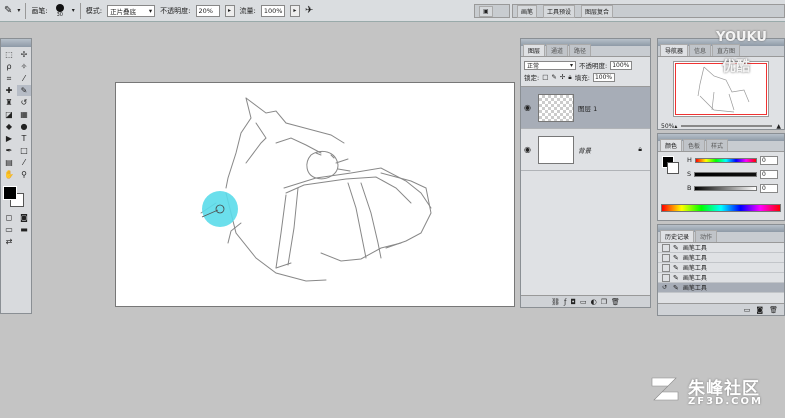  What do you see at coordinates (9, 78) in the screenshot?
I see `crop-tool-icon: ⌗` at bounding box center [9, 78].